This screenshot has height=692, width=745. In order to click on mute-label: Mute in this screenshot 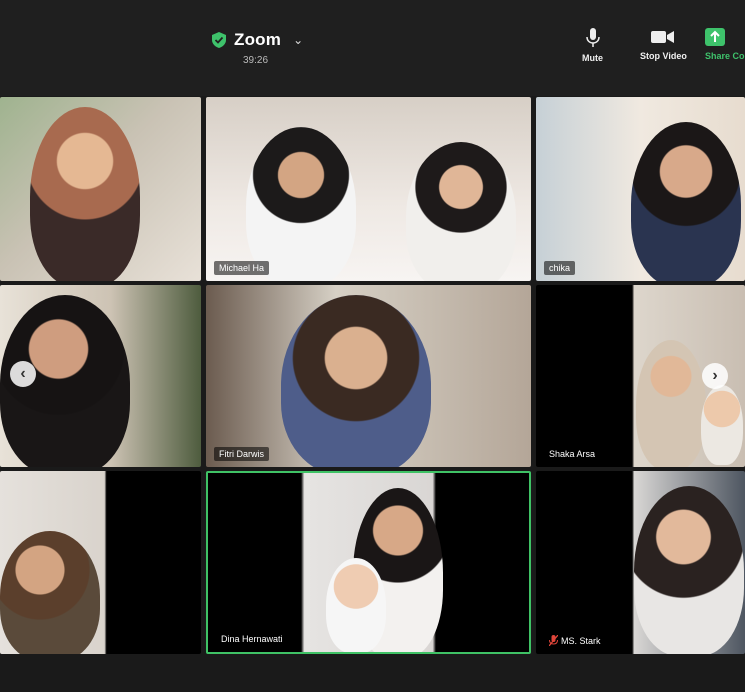, I will do `click(592, 58)`.